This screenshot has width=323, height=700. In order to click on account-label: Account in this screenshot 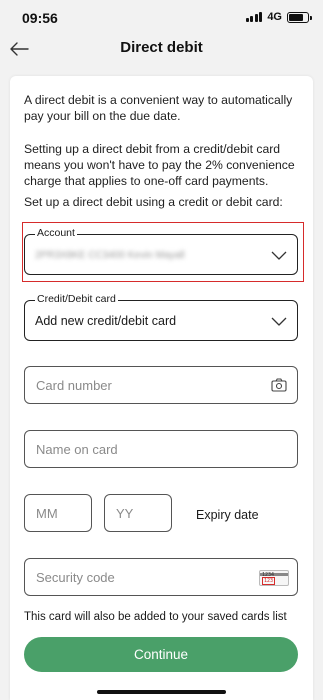, I will do `click(56, 233)`.